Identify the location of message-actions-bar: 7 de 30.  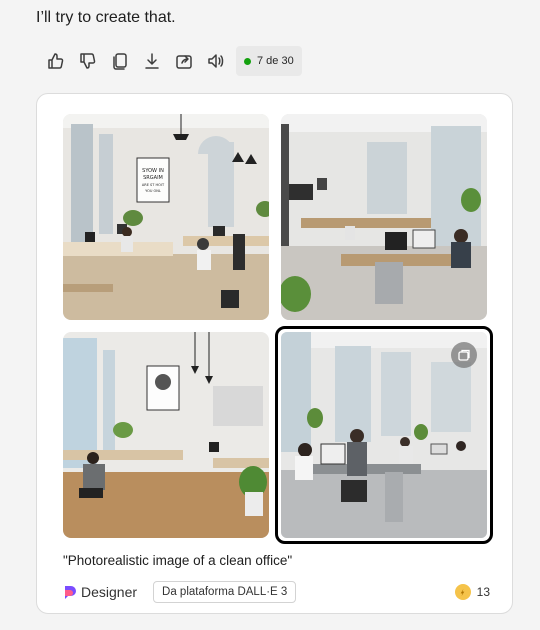
(171, 61).